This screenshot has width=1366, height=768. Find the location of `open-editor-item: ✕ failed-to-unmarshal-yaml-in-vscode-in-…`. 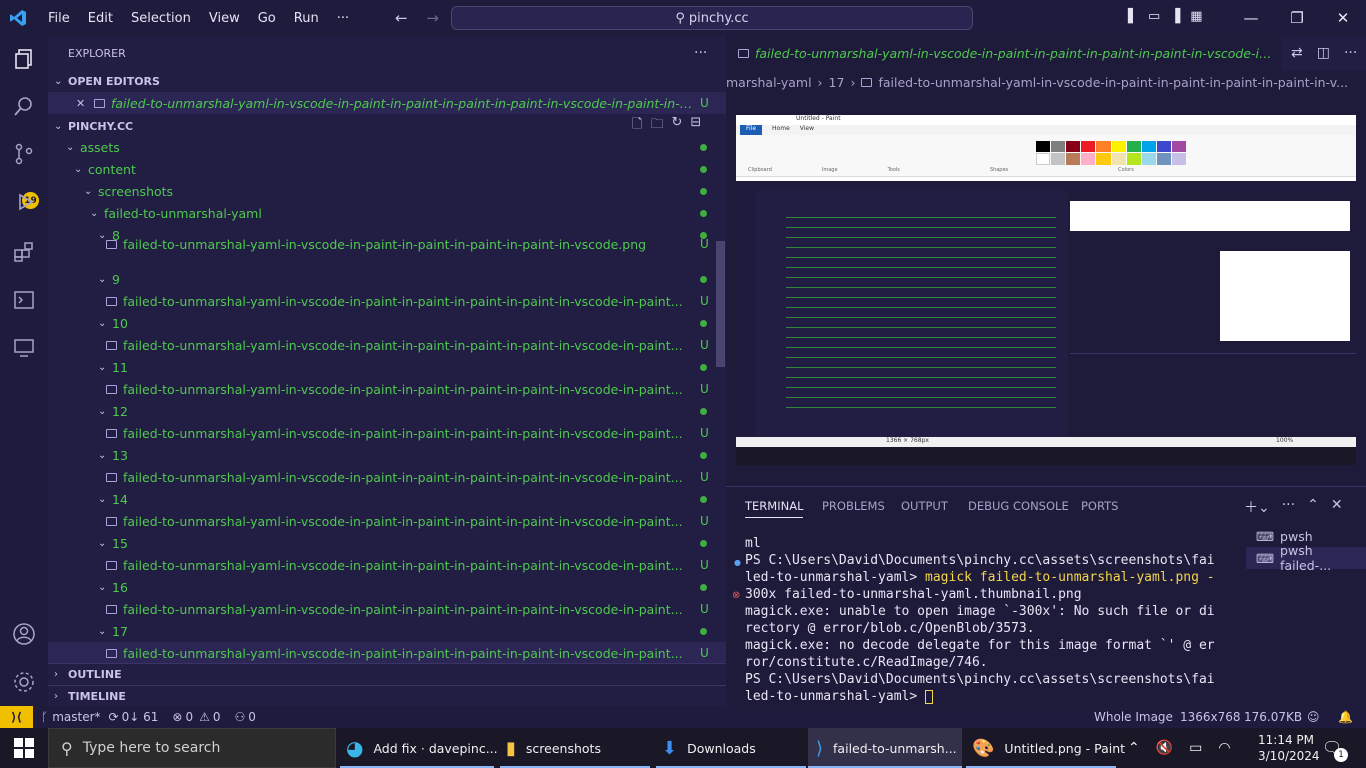

open-editor-item: ✕ failed-to-unmarshal-yaml-in-vscode-in-… is located at coordinates (387, 103).